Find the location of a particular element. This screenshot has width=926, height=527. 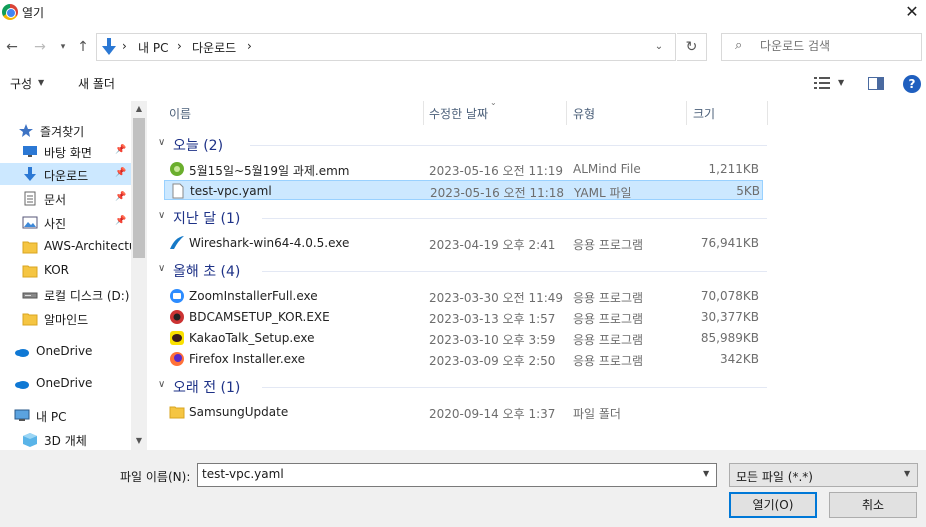

sidebar-item: 즐겨찾기 is located at coordinates (65, 130).